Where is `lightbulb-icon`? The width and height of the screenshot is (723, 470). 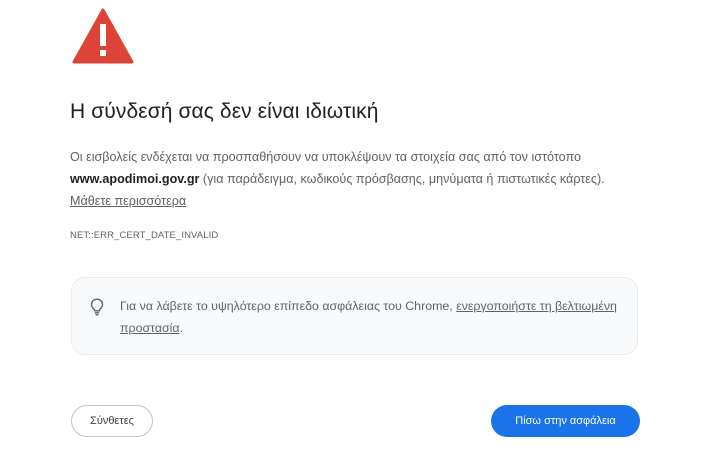
lightbulb-icon is located at coordinates (97, 307).